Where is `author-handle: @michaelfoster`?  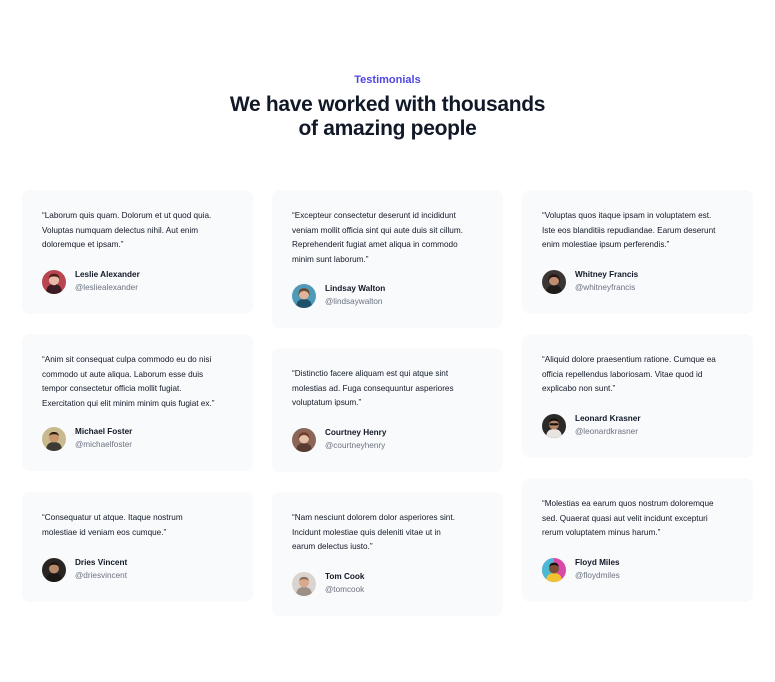 author-handle: @michaelfoster is located at coordinates (104, 444).